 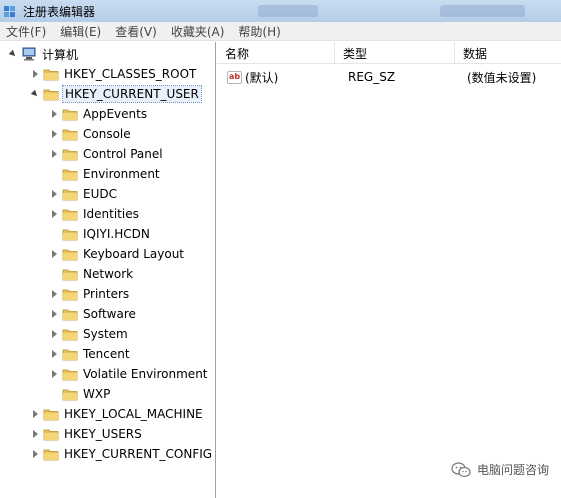 I want to click on tree-item-hkey-classes-root: HKEY_CLASSES_ROOT, so click(x=114, y=74).